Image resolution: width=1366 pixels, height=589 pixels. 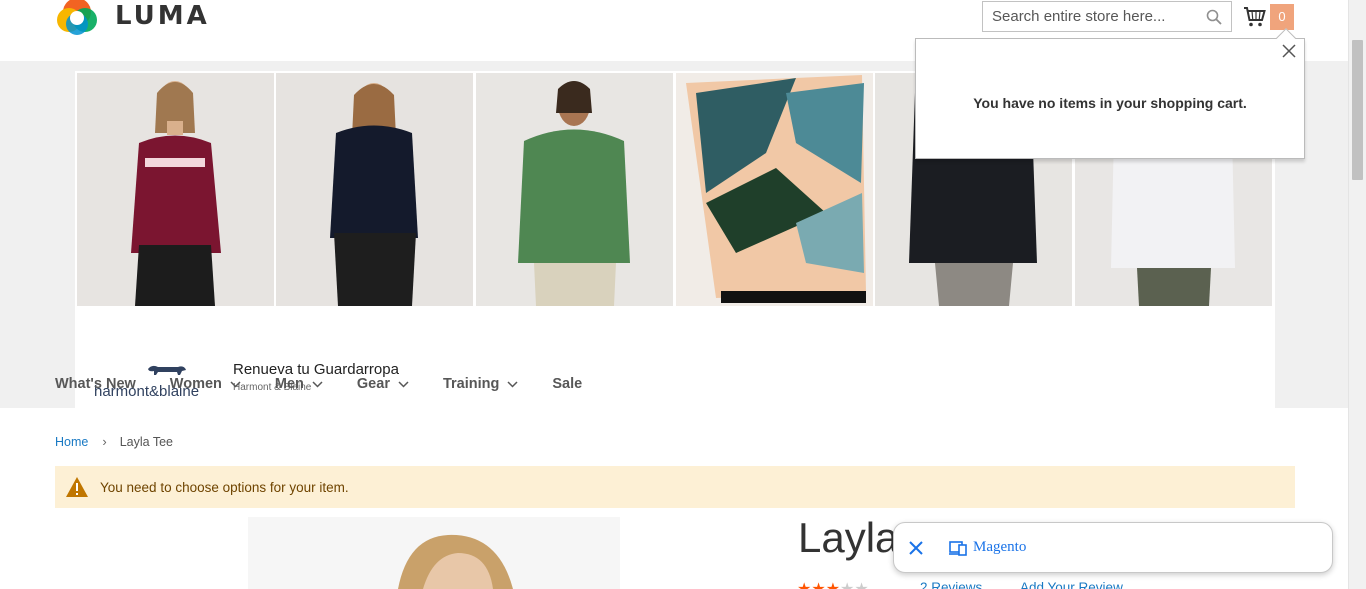 I want to click on ad-image-navy-sweater, so click(x=374, y=189).